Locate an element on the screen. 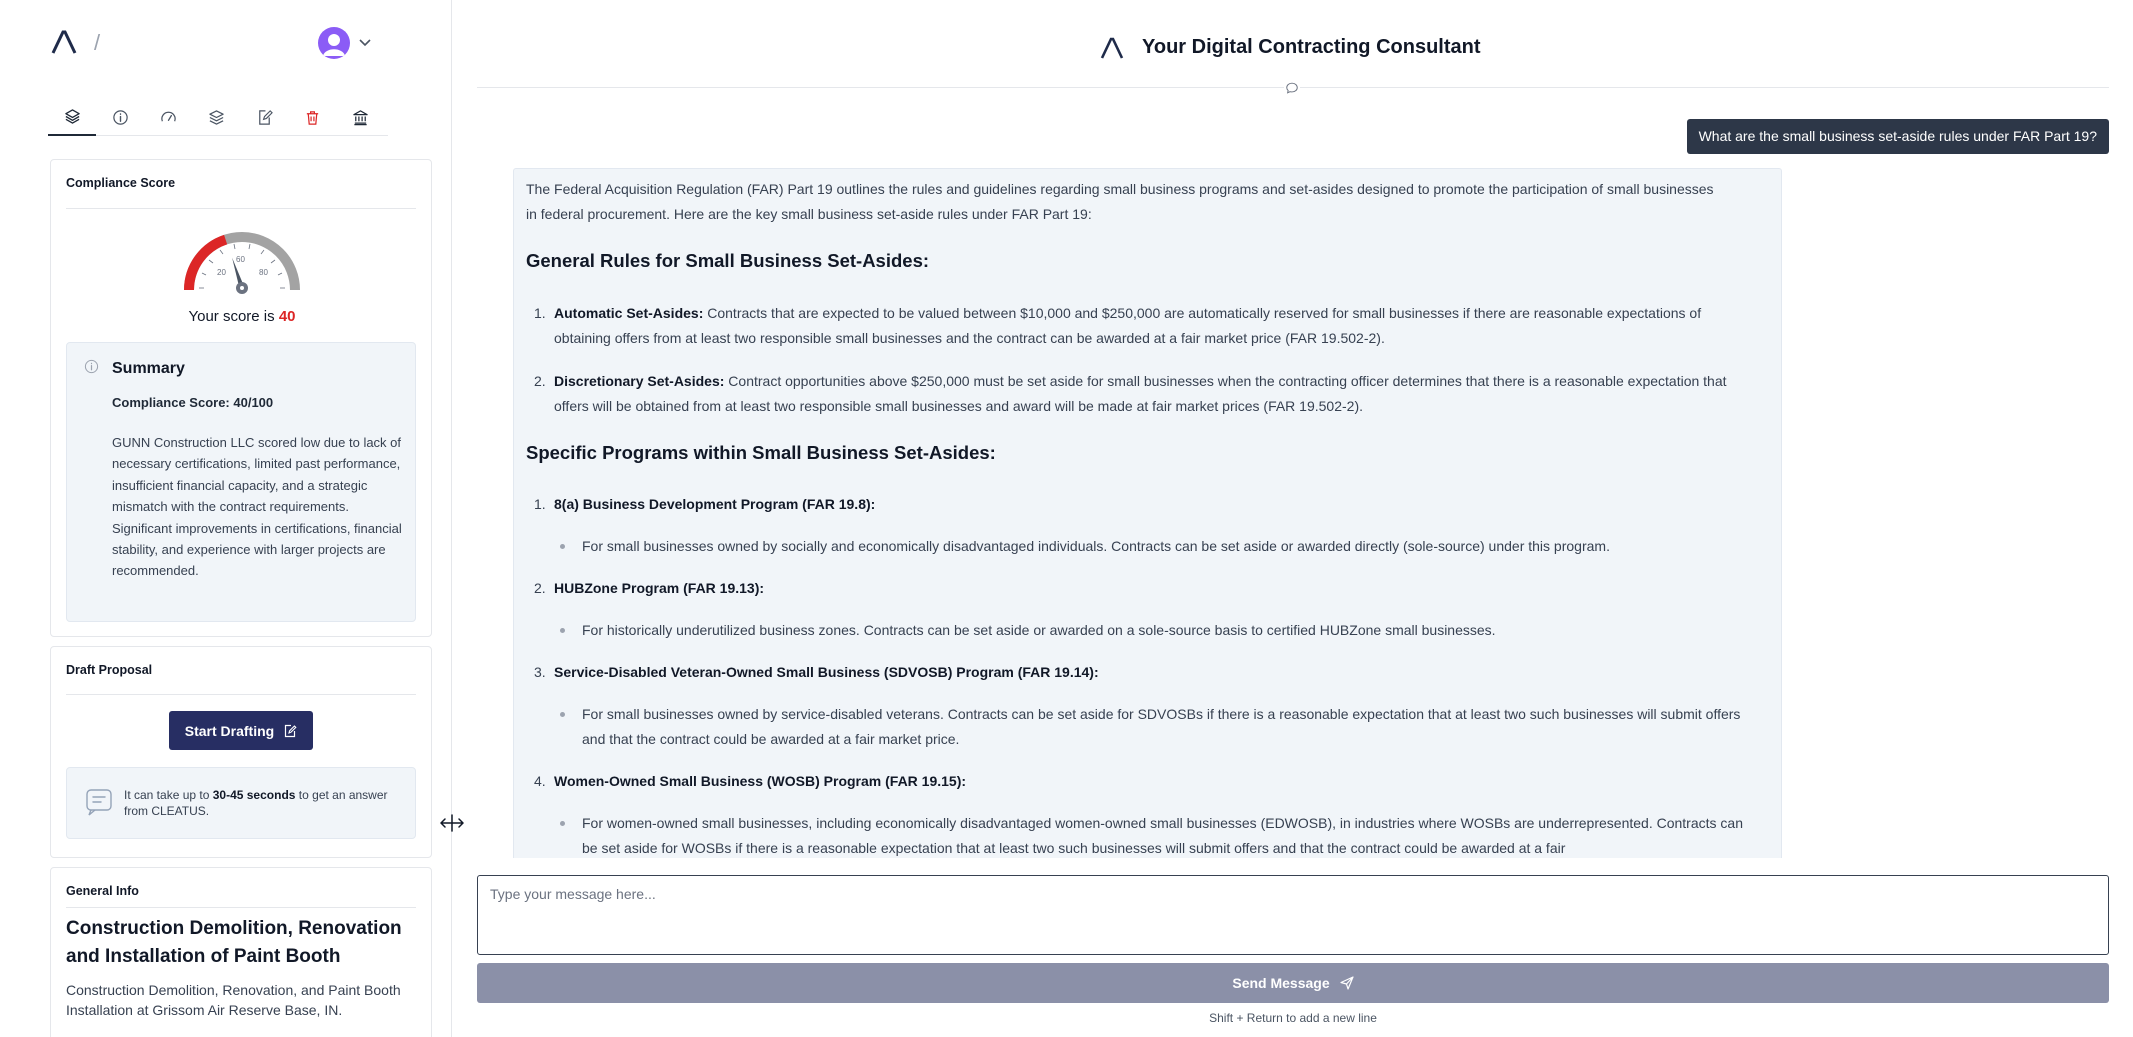 The image size is (2133, 1037). input-hint: Shift + Return to add a new line is located at coordinates (1293, 1018).